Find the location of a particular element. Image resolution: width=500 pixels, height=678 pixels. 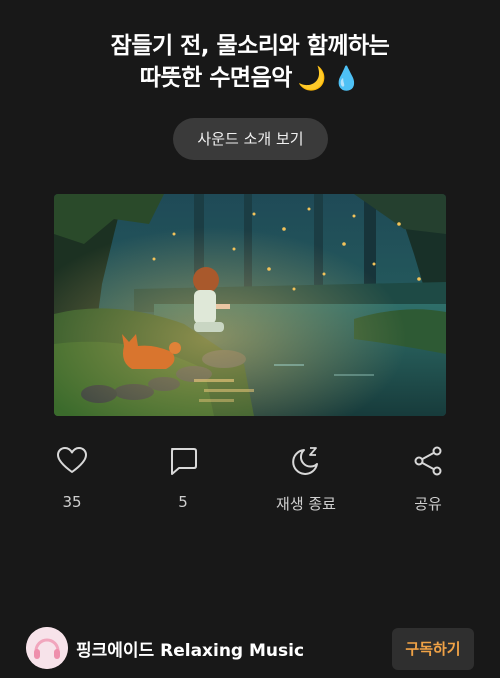

comment-button: 5 is located at coordinates (183, 477).